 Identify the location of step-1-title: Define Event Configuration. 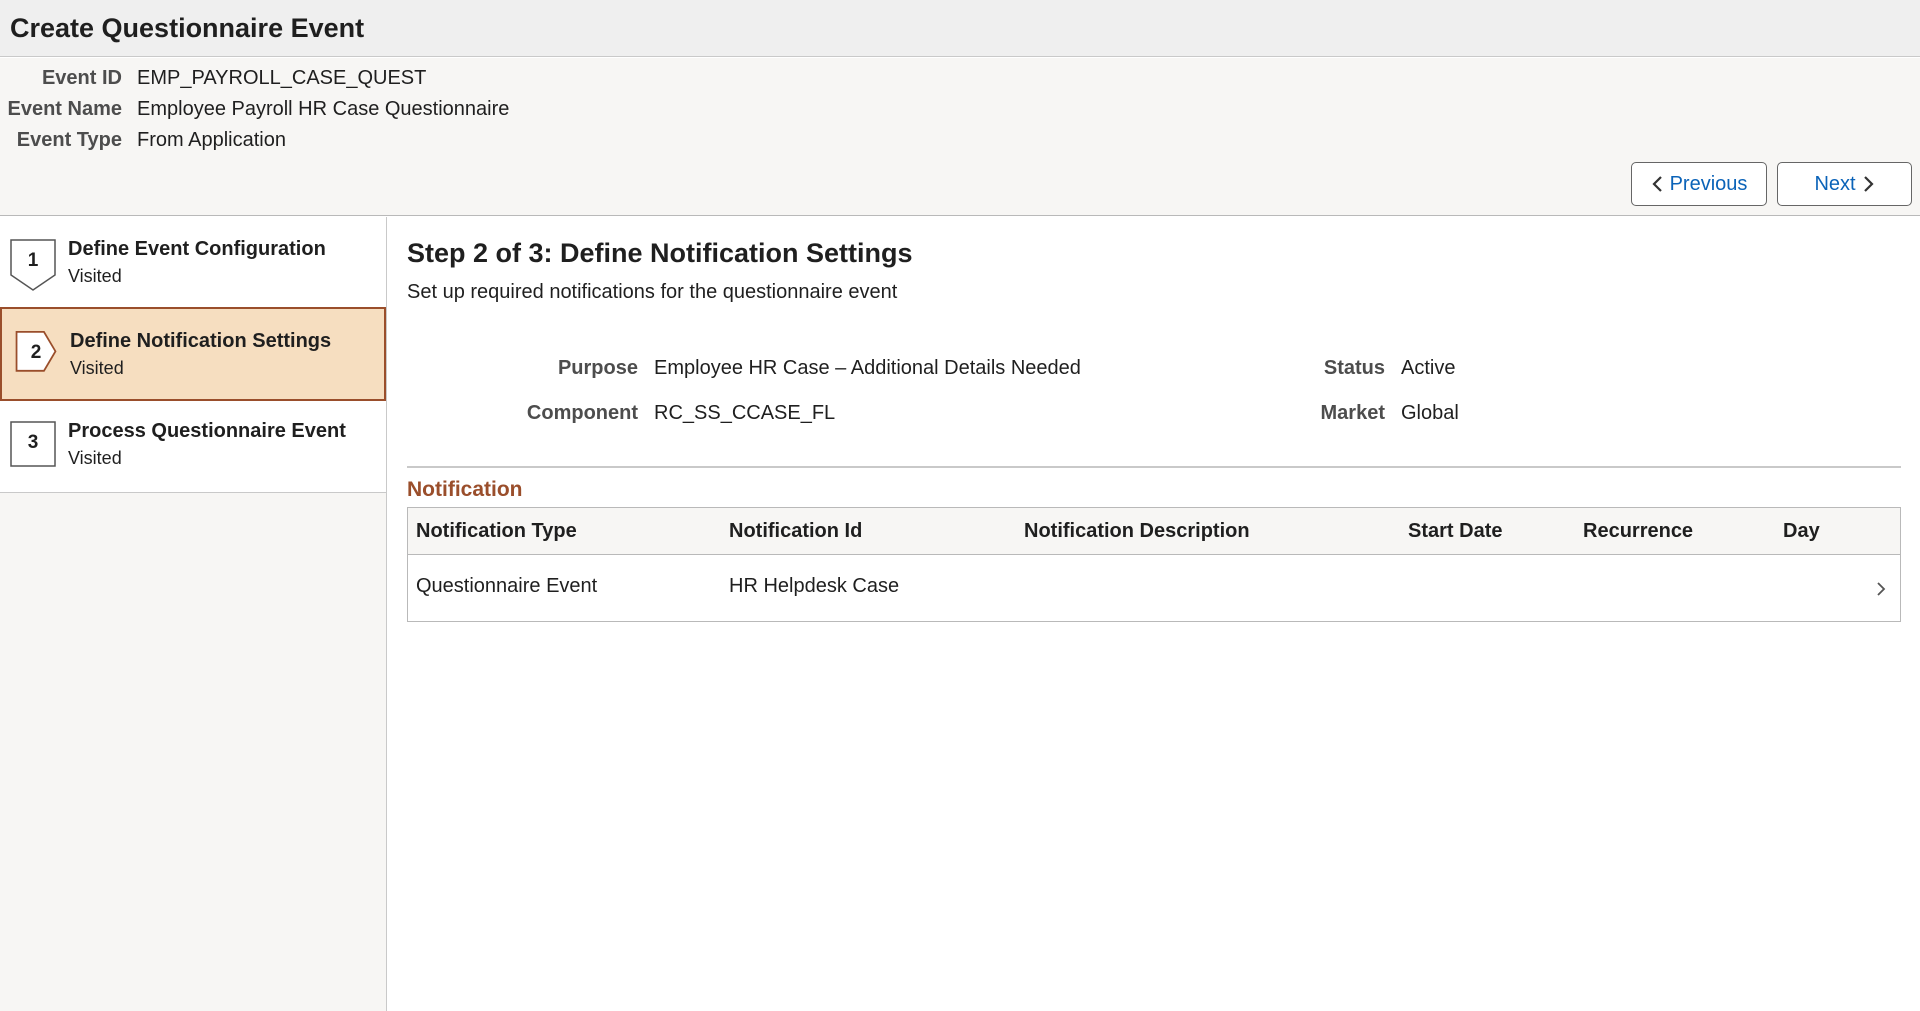
(197, 249).